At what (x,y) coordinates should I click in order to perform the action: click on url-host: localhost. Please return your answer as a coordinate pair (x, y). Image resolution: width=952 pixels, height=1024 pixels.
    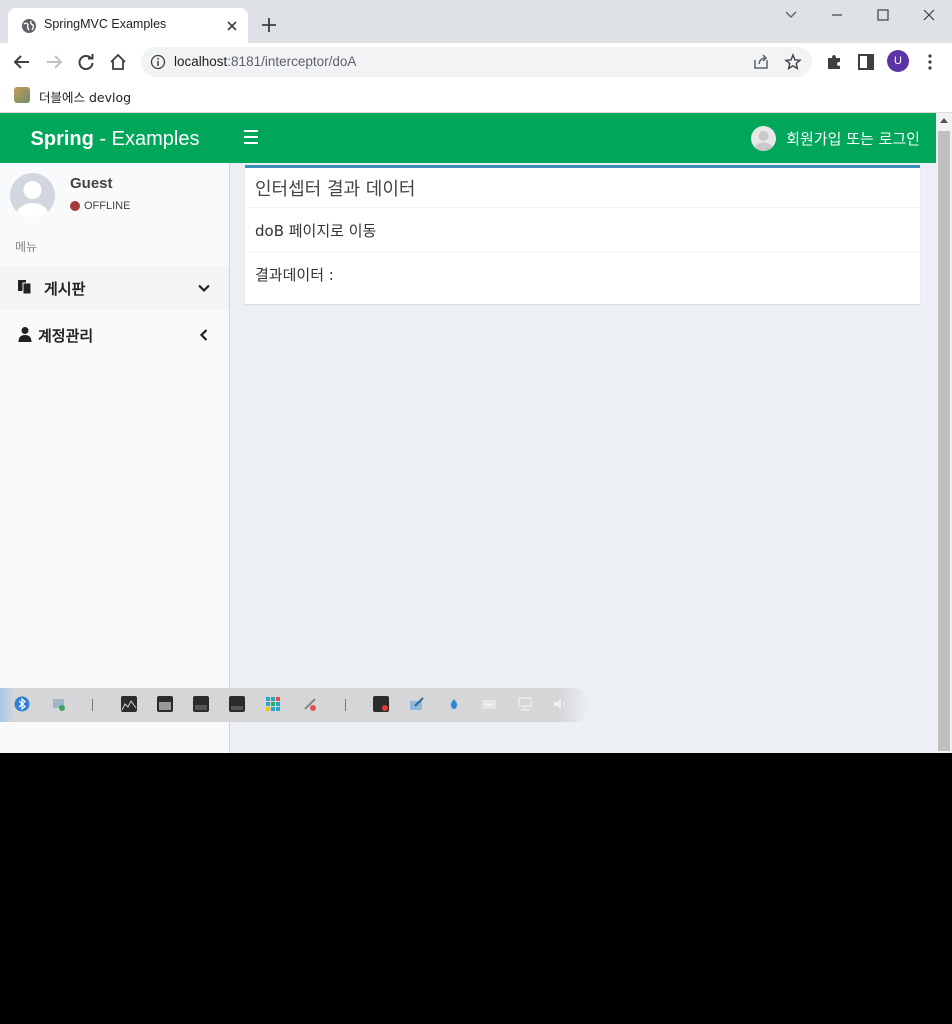
    Looking at the image, I should click on (201, 61).